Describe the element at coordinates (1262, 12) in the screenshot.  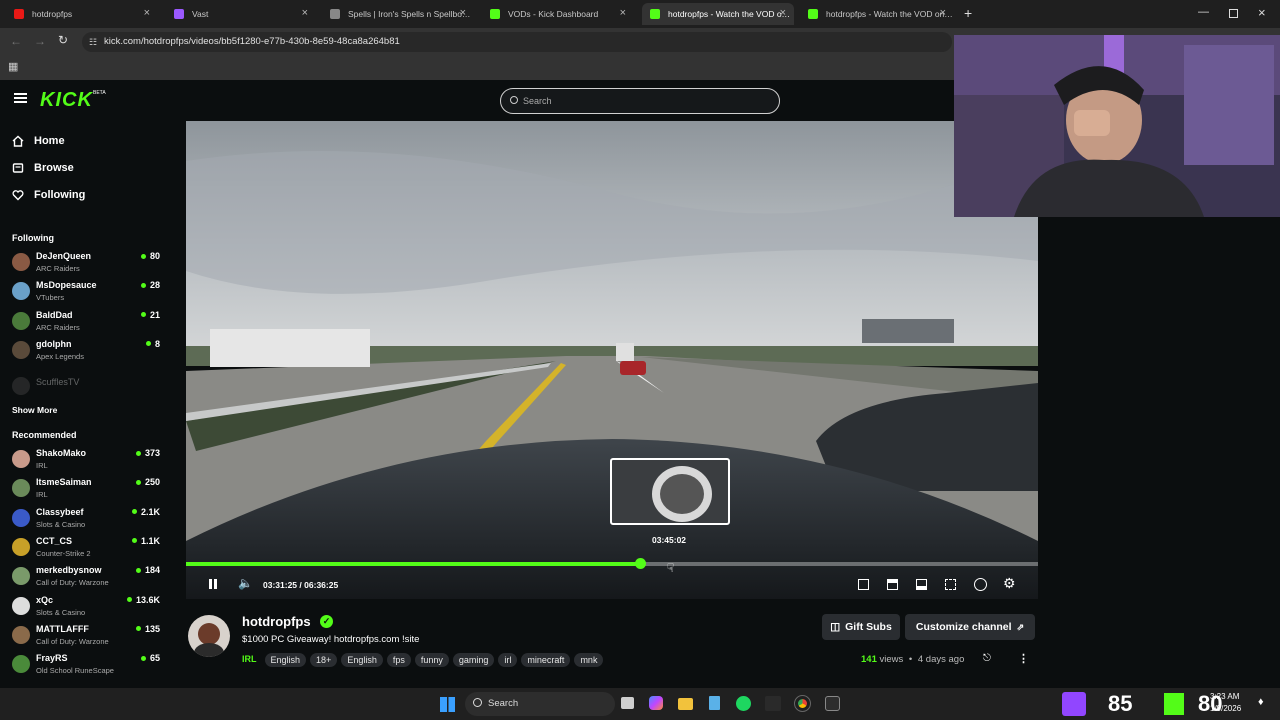
I see `close-window-button: ×` at that location.